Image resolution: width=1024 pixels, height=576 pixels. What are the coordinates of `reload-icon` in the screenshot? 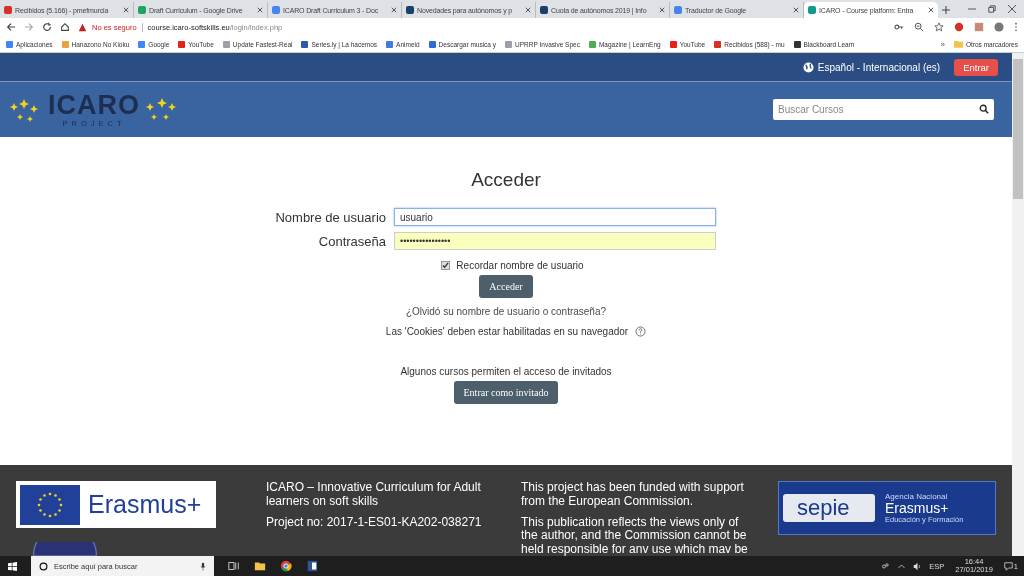 It's located at (47, 27).